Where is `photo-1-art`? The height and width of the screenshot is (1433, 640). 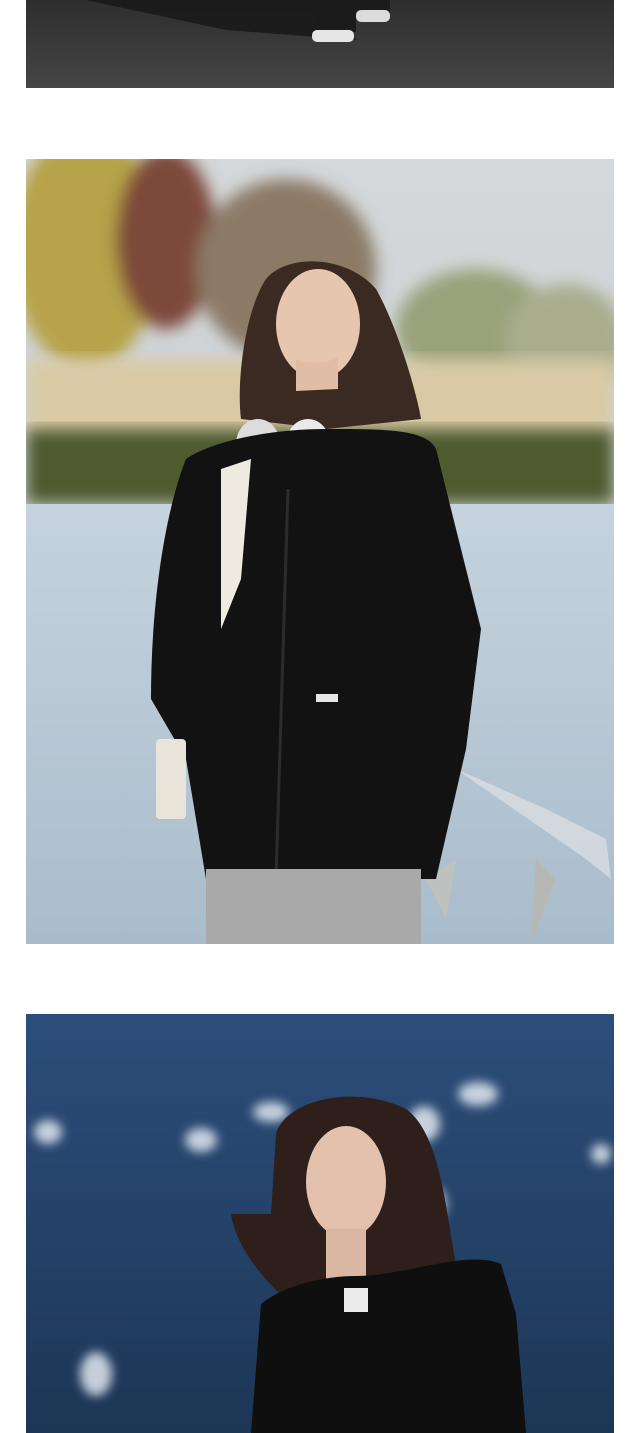
photo-1-art is located at coordinates (320, 44).